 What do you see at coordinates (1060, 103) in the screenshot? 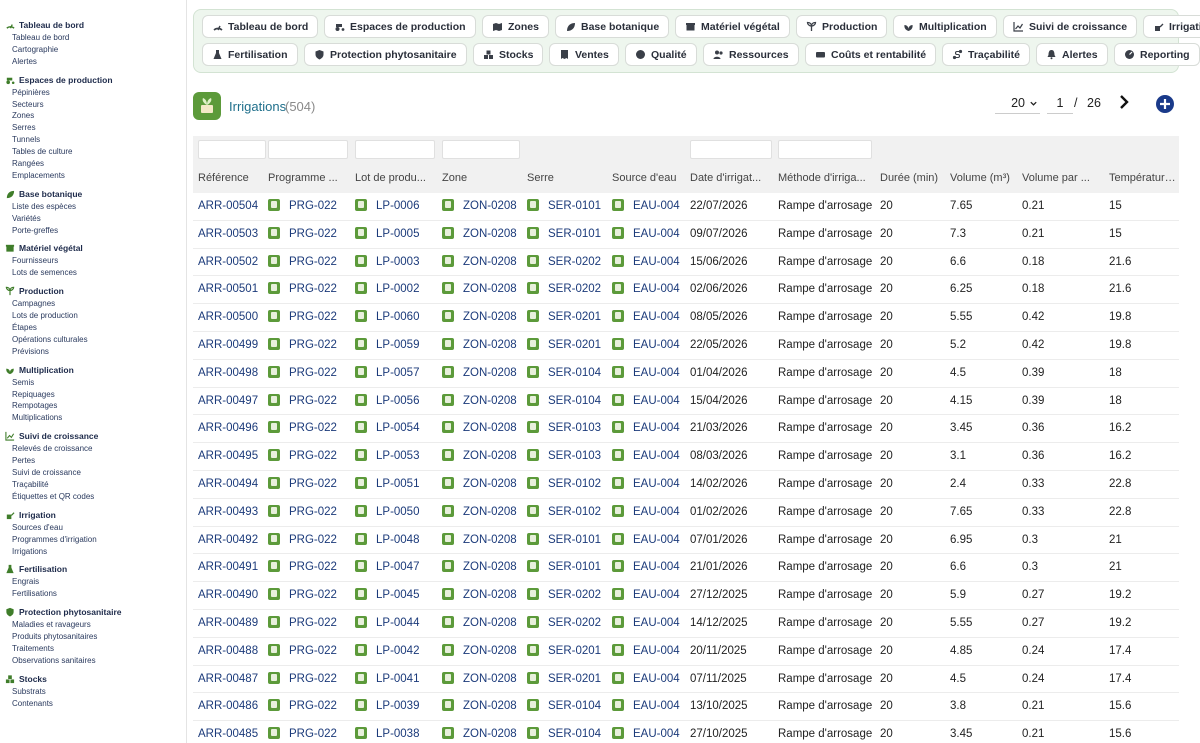
I see `page-number-input` at bounding box center [1060, 103].